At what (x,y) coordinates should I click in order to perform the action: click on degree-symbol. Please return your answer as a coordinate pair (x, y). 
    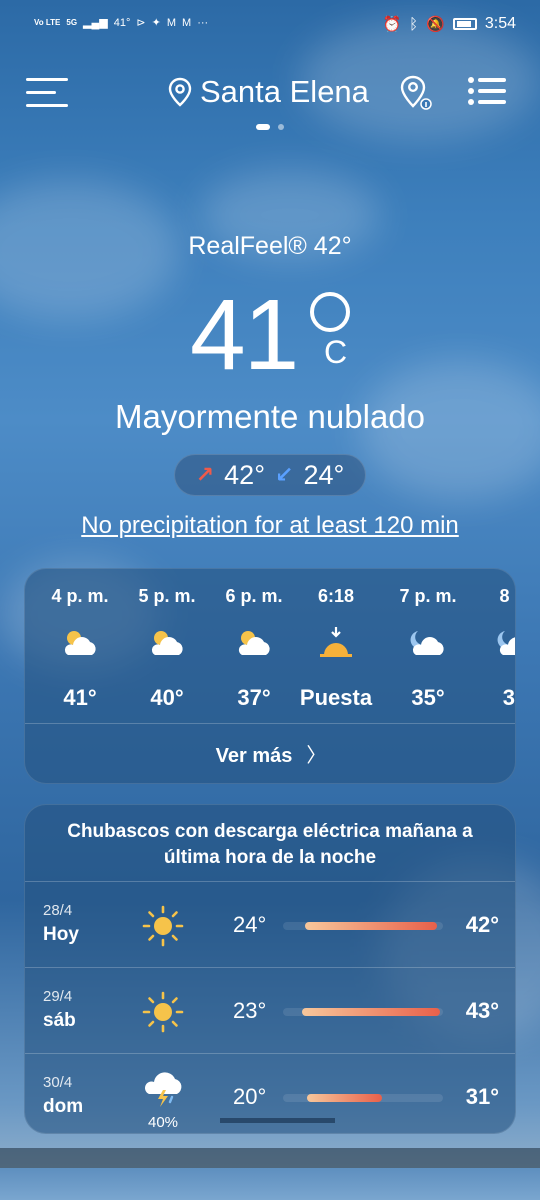
    Looking at the image, I should click on (330, 312).